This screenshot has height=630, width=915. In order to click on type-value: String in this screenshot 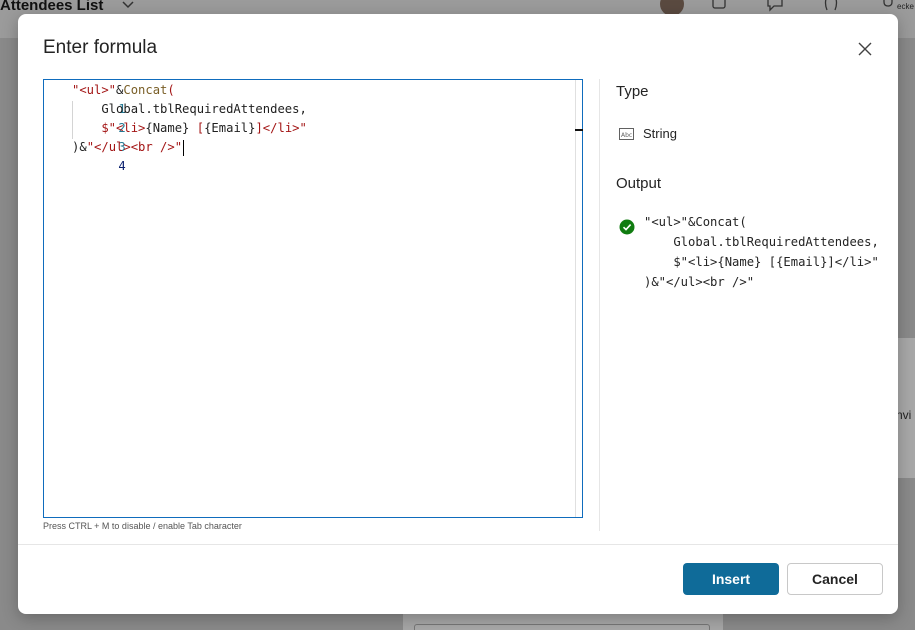, I will do `click(660, 133)`.